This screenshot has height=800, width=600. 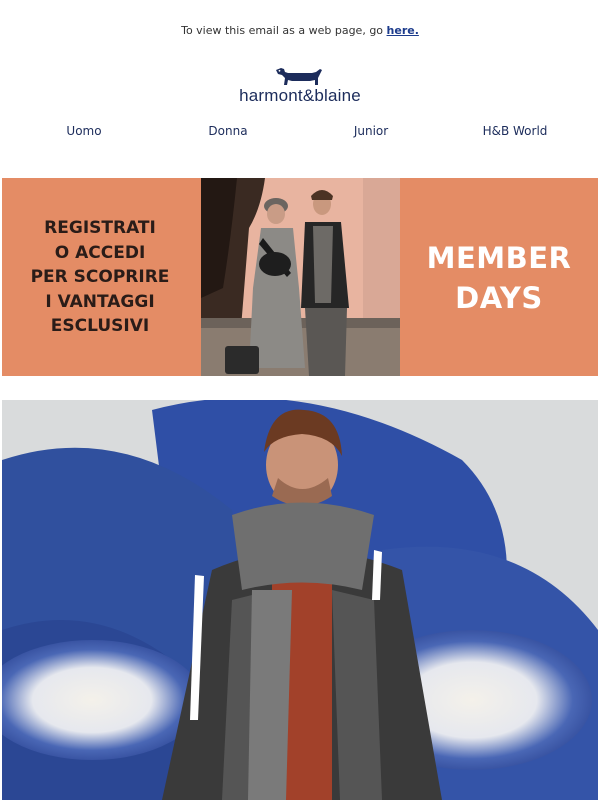 What do you see at coordinates (299, 76) in the screenshot?
I see `dachshund-icon` at bounding box center [299, 76].